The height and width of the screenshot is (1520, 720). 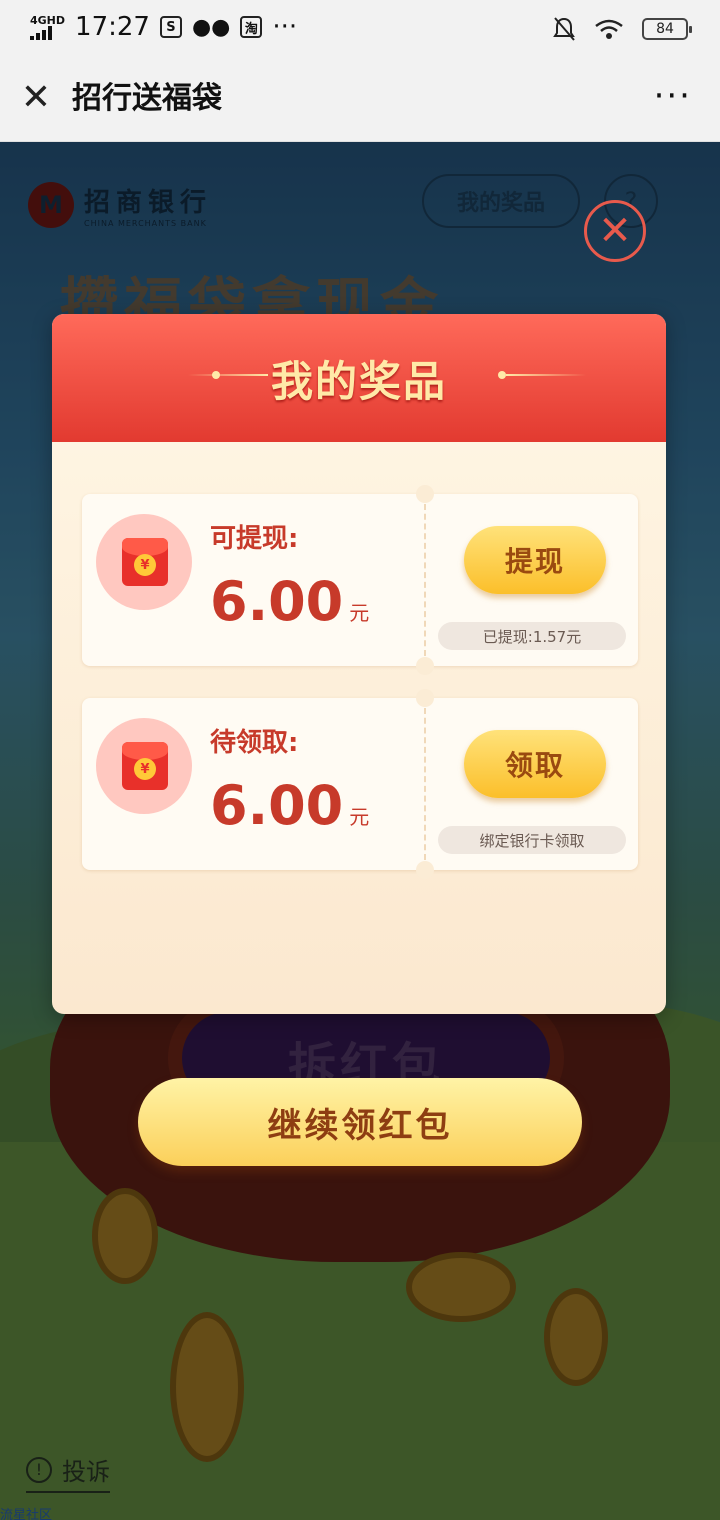 I want to click on battery-icon: 84, so click(x=667, y=29).